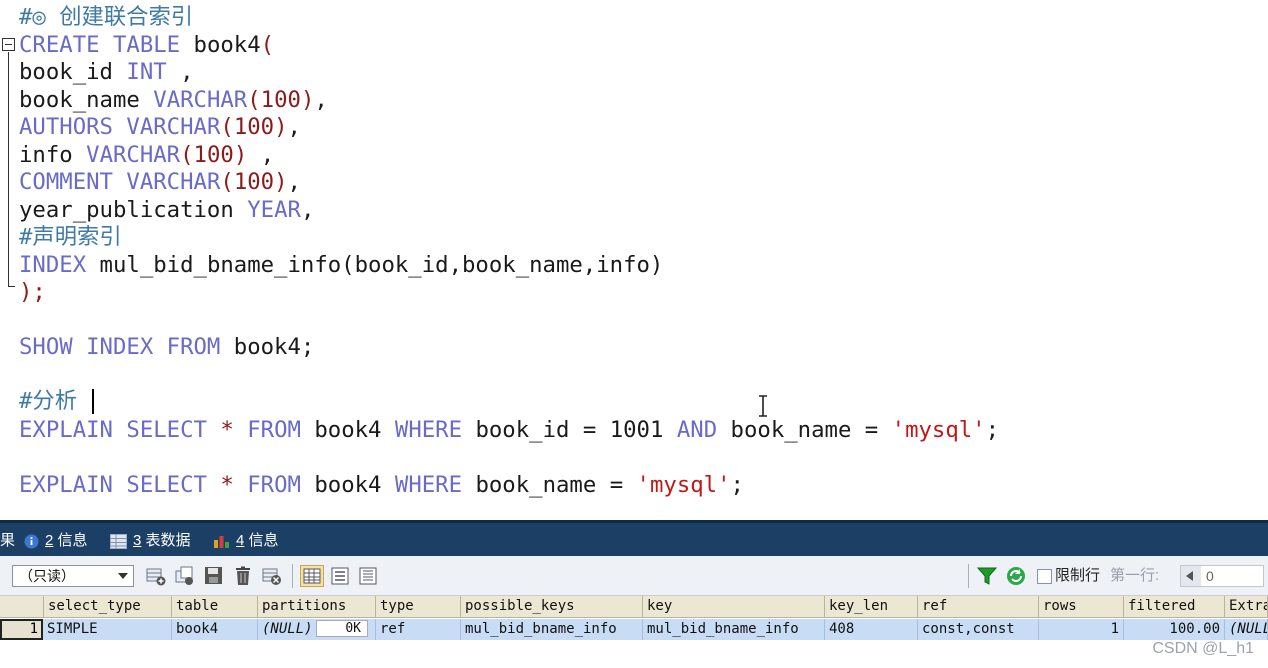 The width and height of the screenshot is (1268, 668). I want to click on first-row-input: 0, so click(1222, 576).